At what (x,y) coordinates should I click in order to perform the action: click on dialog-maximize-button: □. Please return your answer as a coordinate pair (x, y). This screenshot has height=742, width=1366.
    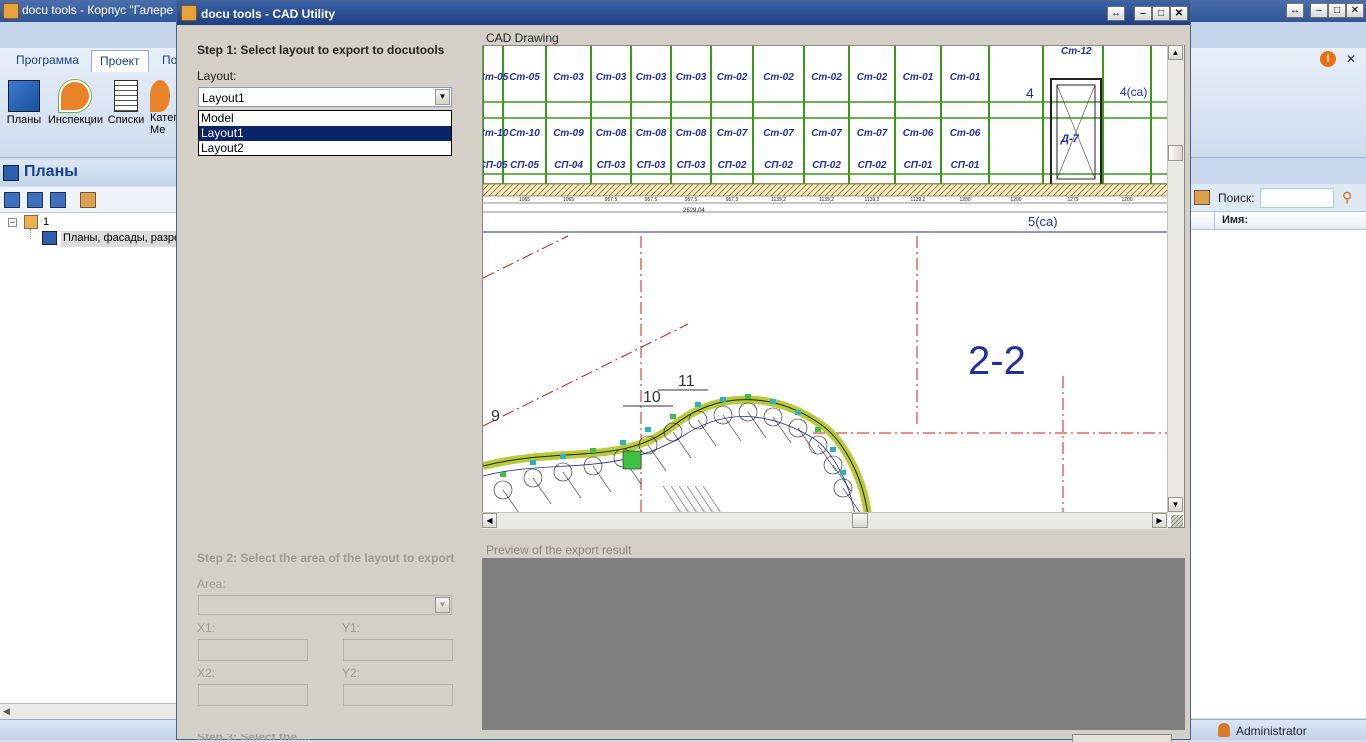
    Looking at the image, I should click on (1161, 13).